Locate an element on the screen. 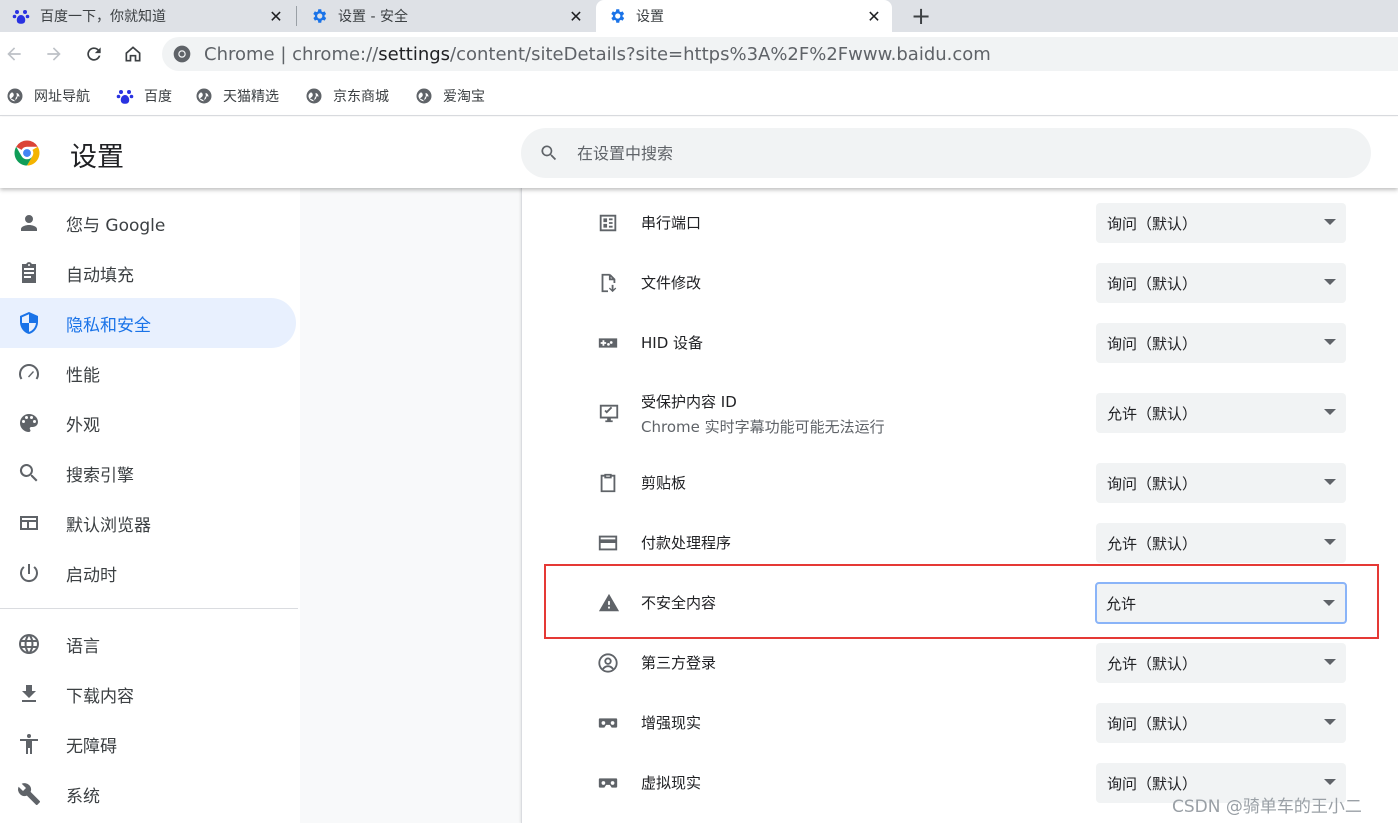 The image size is (1398, 823). browser-window-icon is located at coordinates (29, 523).